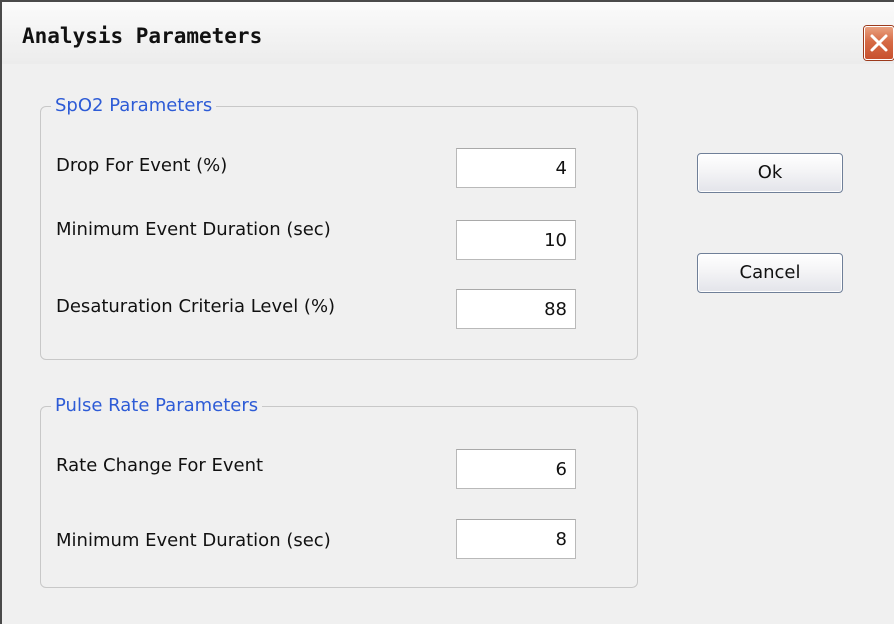 The width and height of the screenshot is (894, 624). I want to click on close-button, so click(879, 43).